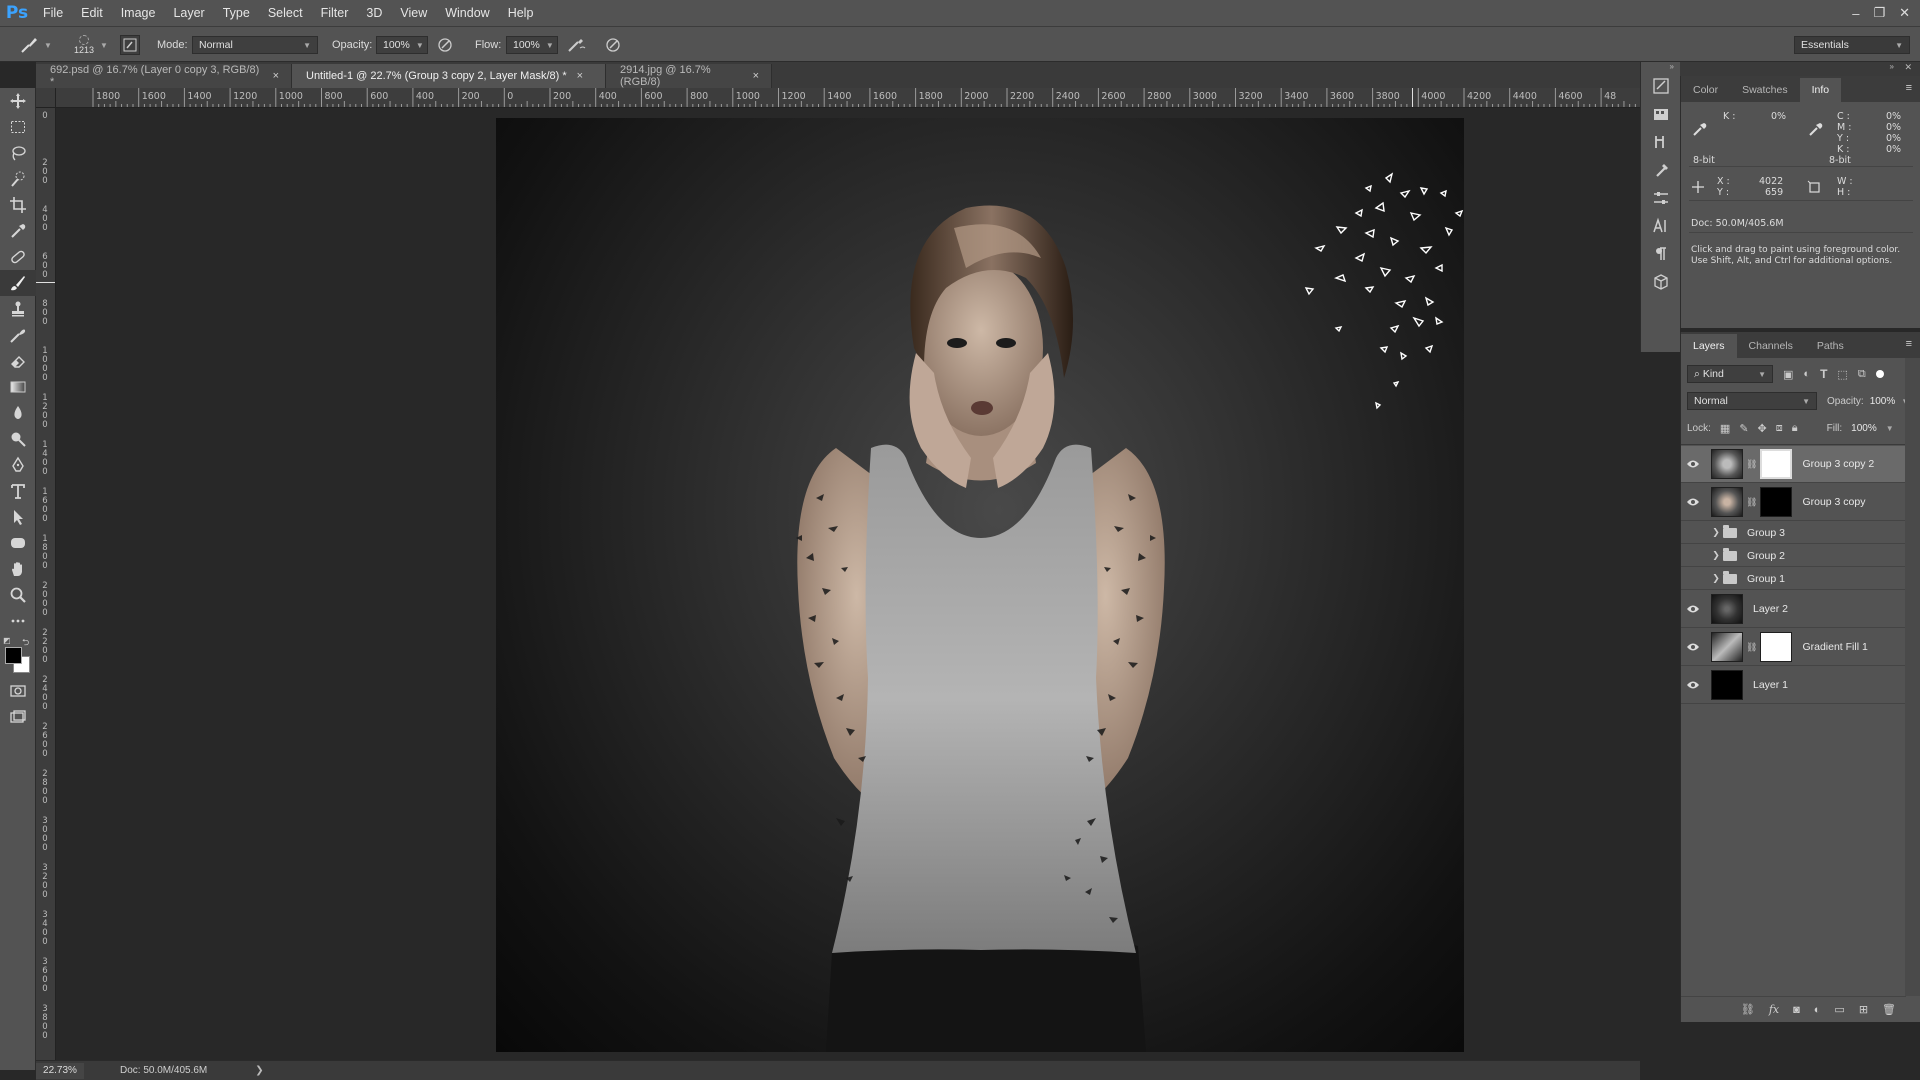  I want to click on foreground-color-swatch, so click(13, 655).